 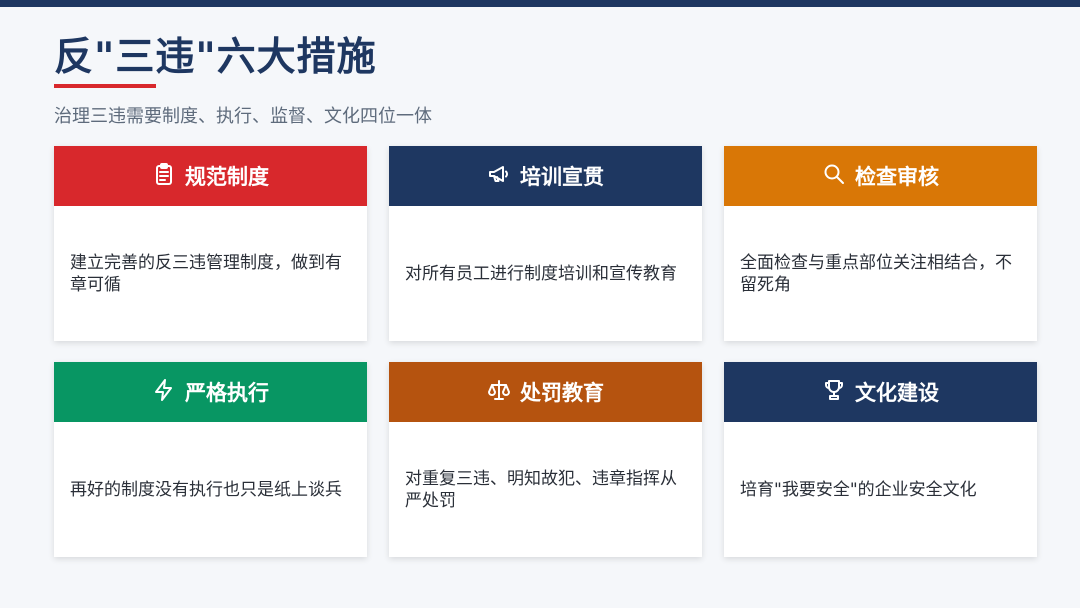 I want to click on card-title: 检查审核, so click(x=897, y=177).